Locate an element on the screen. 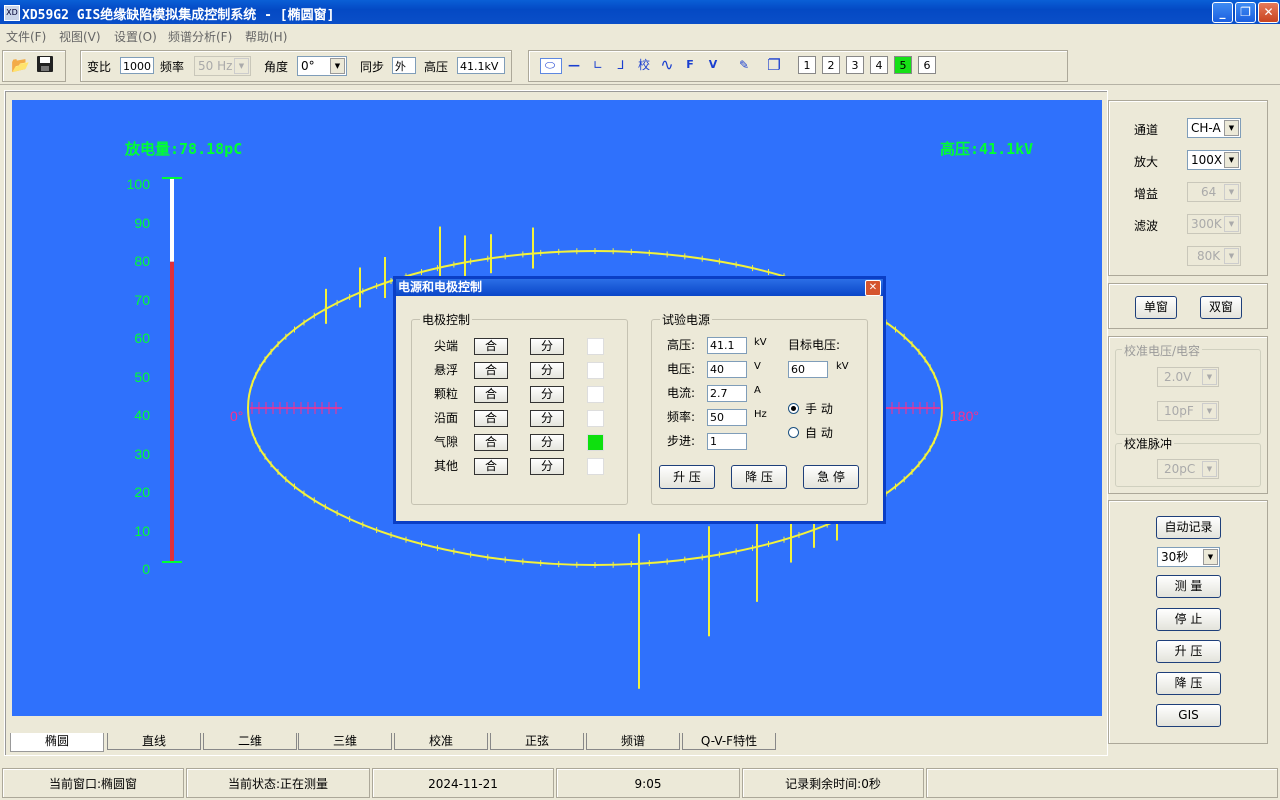 The height and width of the screenshot is (800, 1280). menu-spectrum: 频谱分析(F) is located at coordinates (200, 36).